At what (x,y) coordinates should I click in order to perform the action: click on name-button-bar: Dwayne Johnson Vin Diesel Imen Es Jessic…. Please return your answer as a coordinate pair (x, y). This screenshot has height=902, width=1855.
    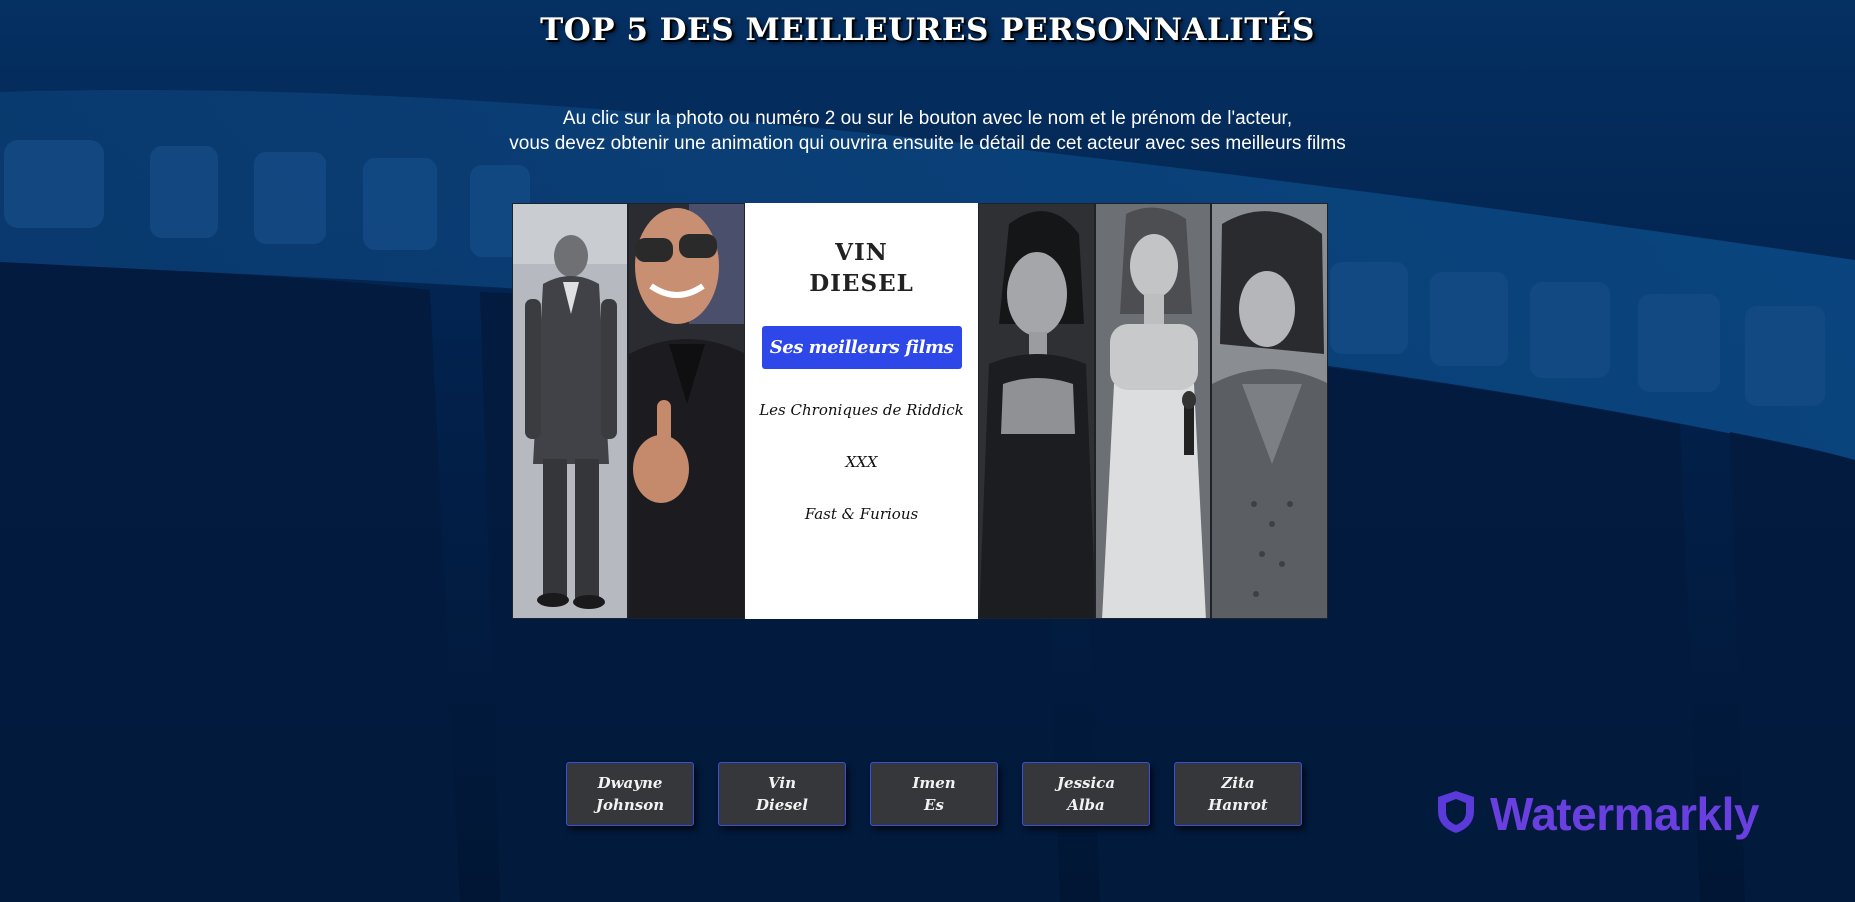
    Looking at the image, I should click on (934, 794).